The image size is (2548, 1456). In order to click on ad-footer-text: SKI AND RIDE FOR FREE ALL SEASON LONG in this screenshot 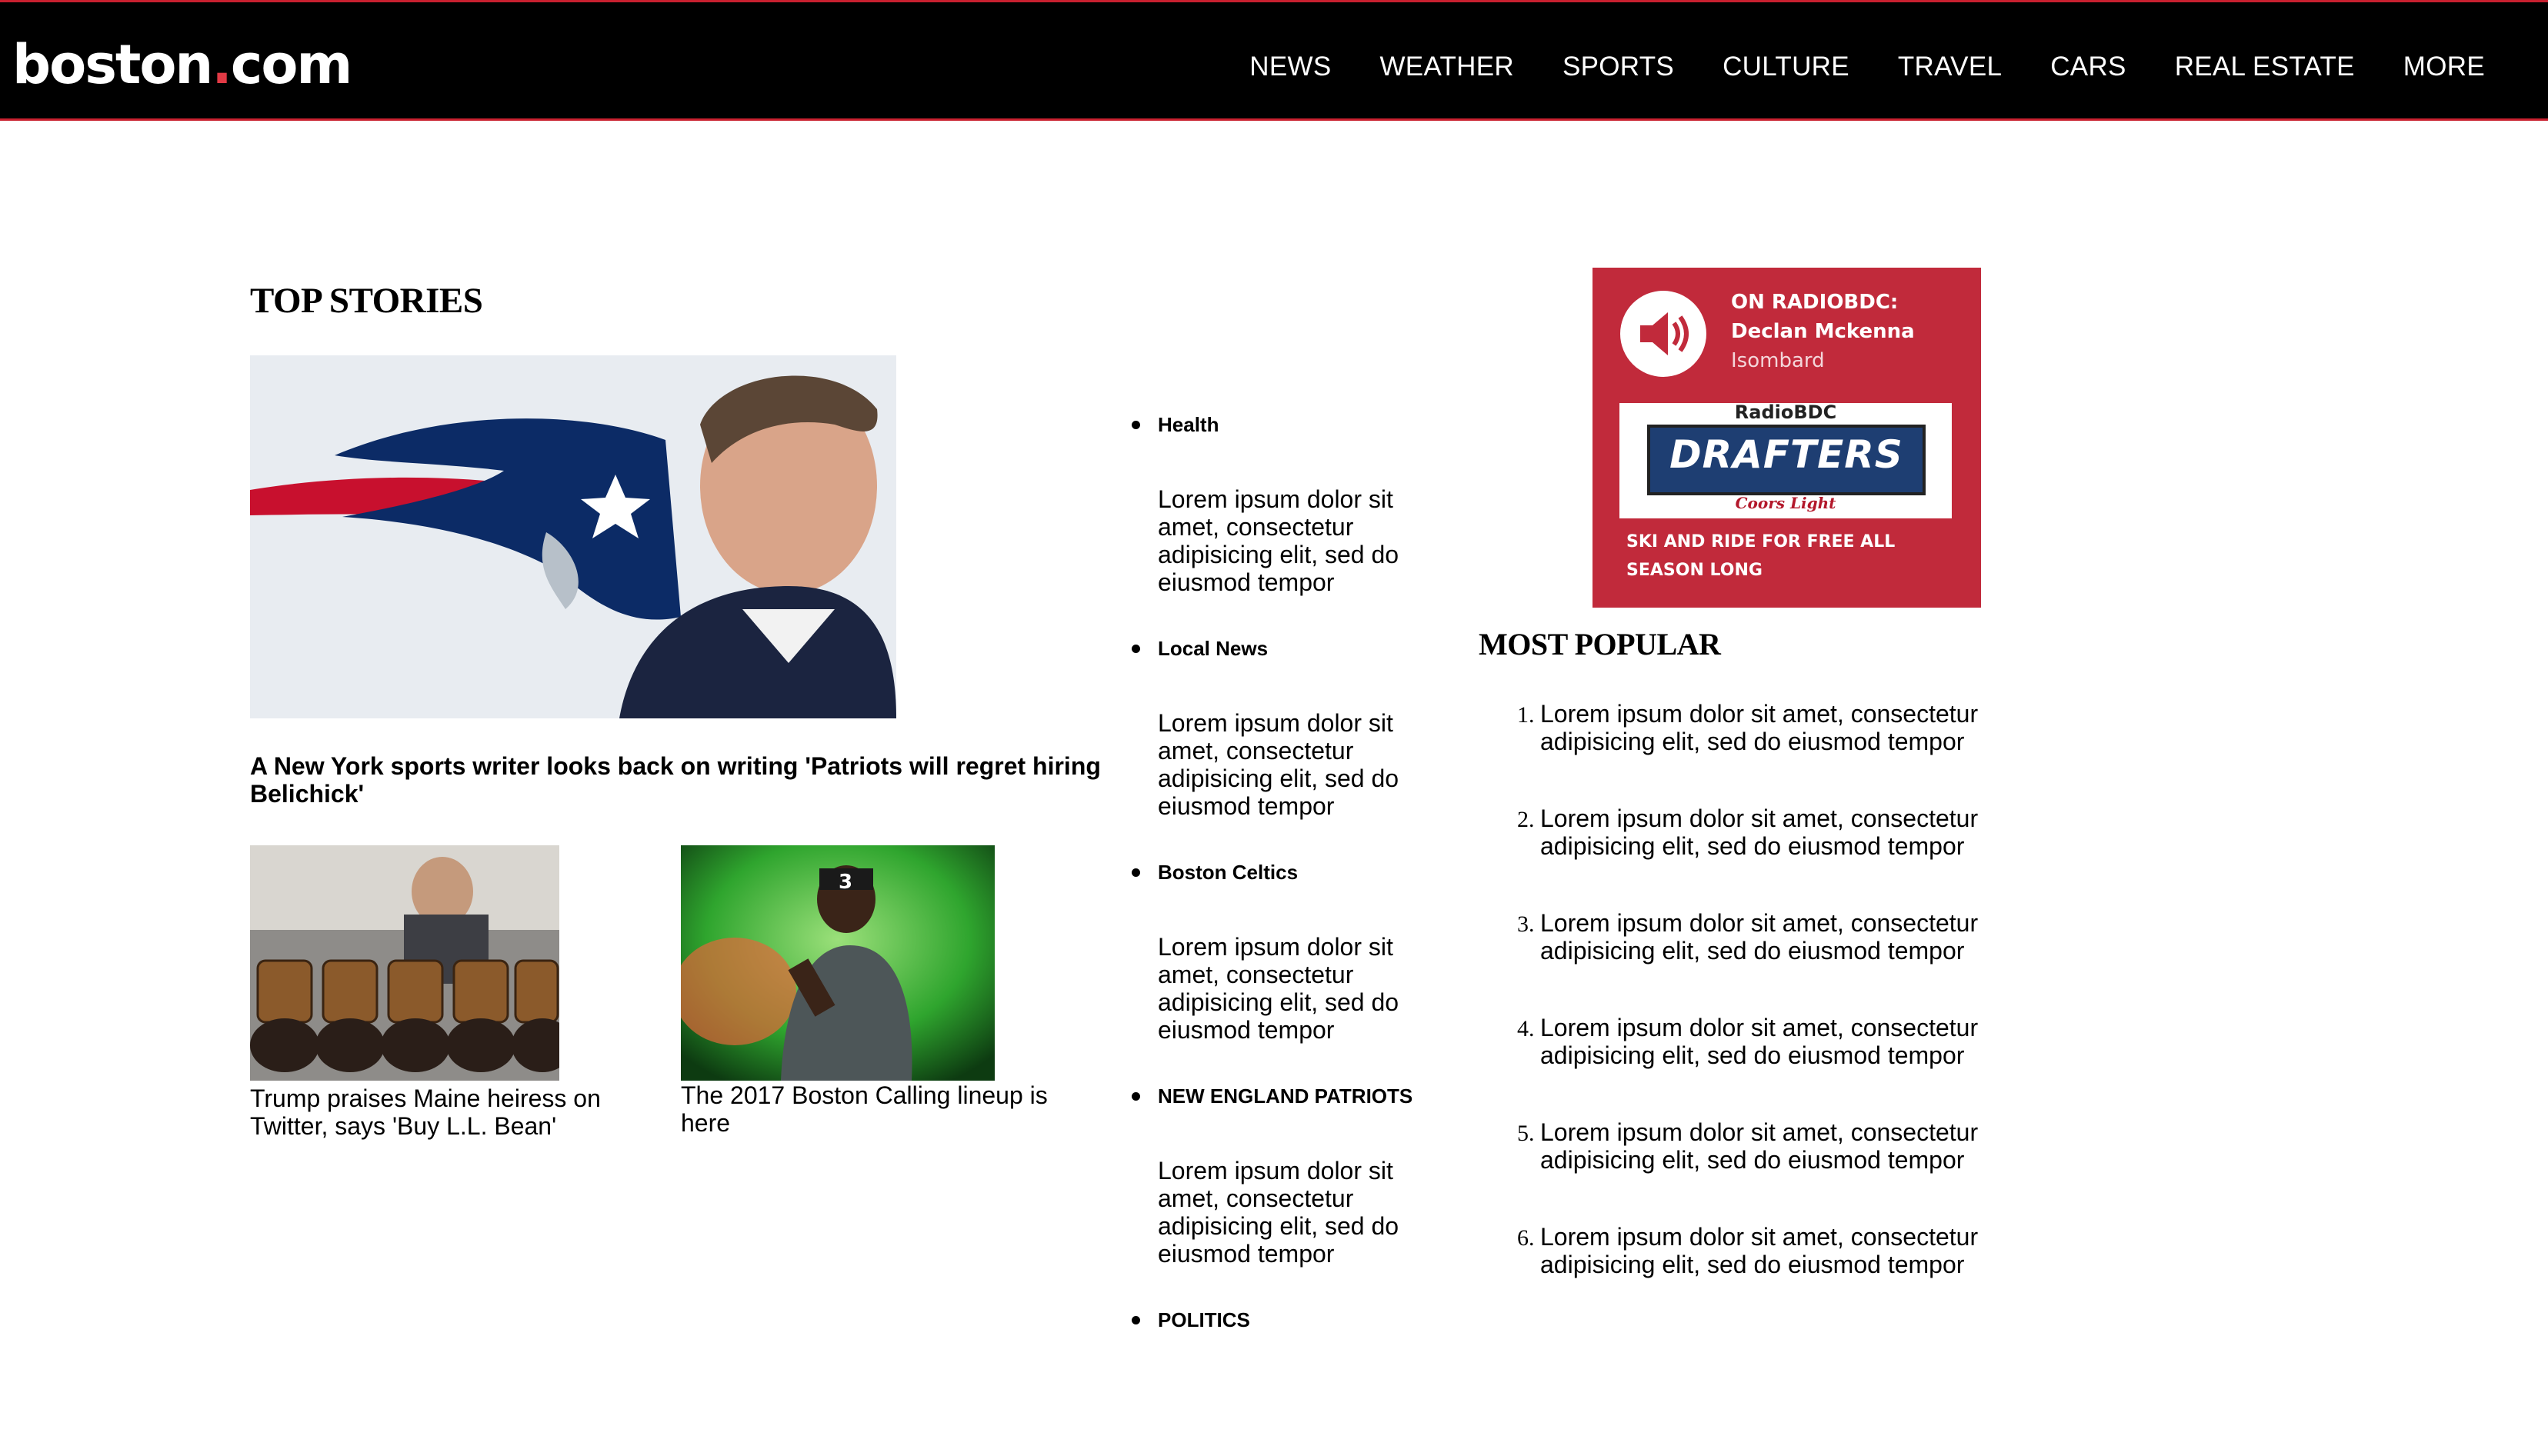, I will do `click(1761, 556)`.